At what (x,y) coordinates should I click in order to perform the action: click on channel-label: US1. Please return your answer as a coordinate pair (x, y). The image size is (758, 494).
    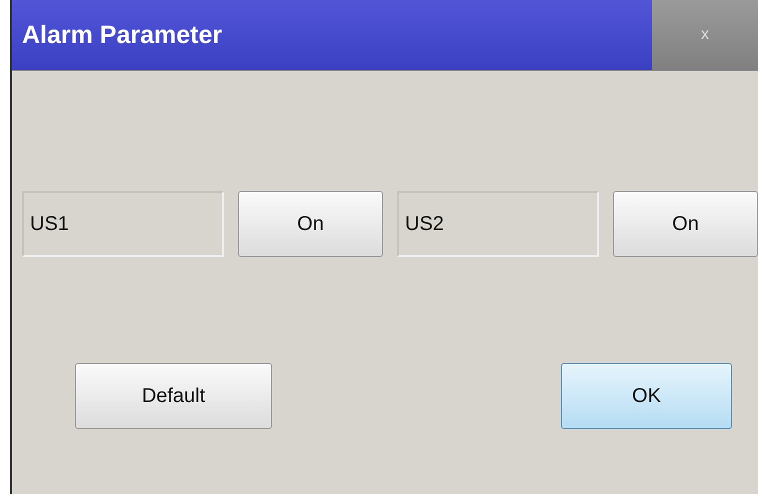
    Looking at the image, I should click on (123, 224).